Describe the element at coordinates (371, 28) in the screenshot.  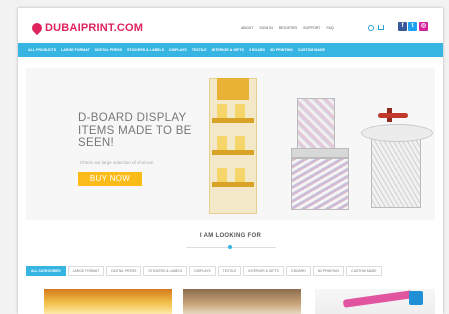
I see `search-icon` at that location.